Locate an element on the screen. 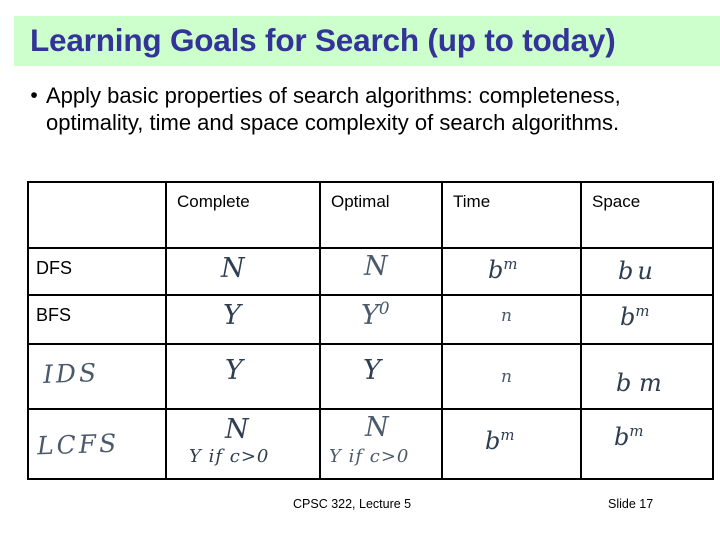 Image resolution: width=720 pixels, height=540 pixels. handwritten-answer: b m is located at coordinates (639, 383).